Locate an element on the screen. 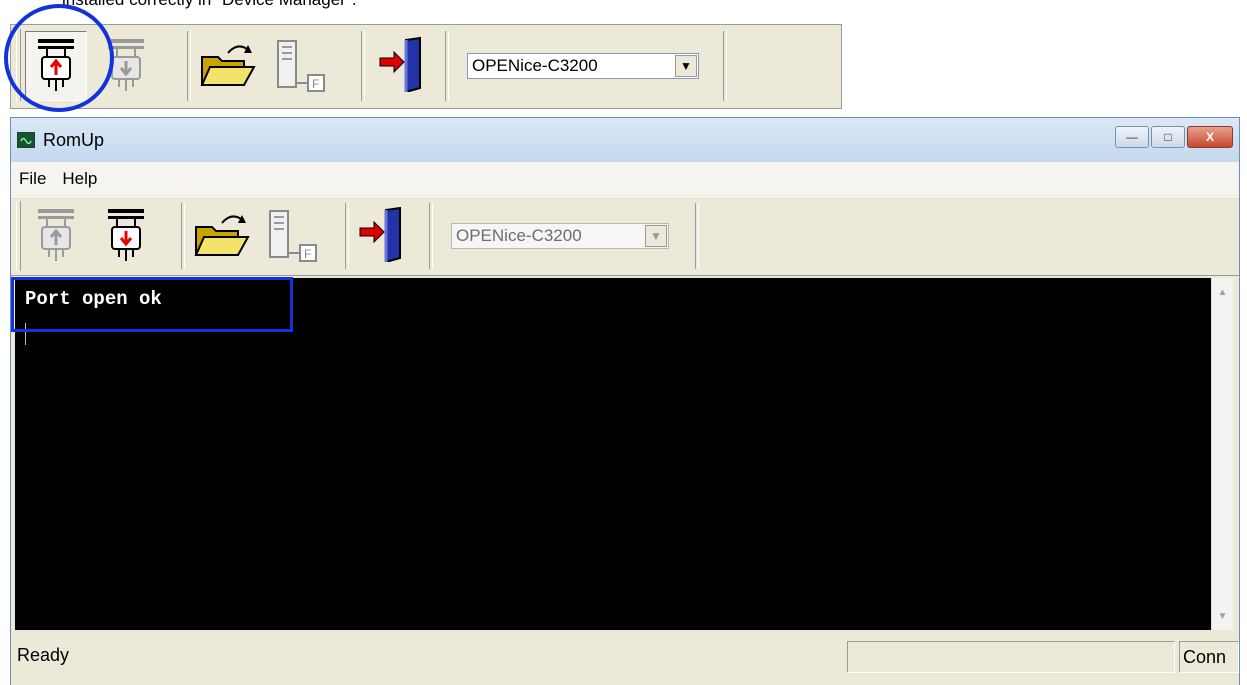 Image resolution: width=1247 pixels, height=685 pixels. menu-file: File is located at coordinates (32, 179).